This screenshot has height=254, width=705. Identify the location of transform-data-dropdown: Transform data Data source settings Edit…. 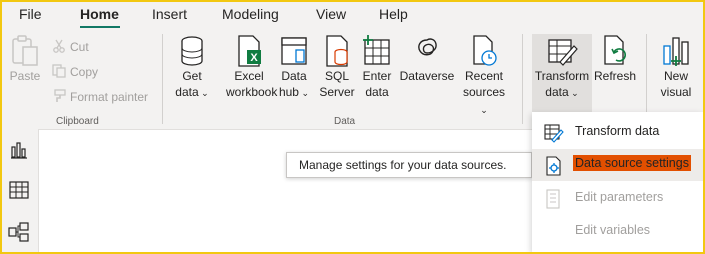
(617, 182).